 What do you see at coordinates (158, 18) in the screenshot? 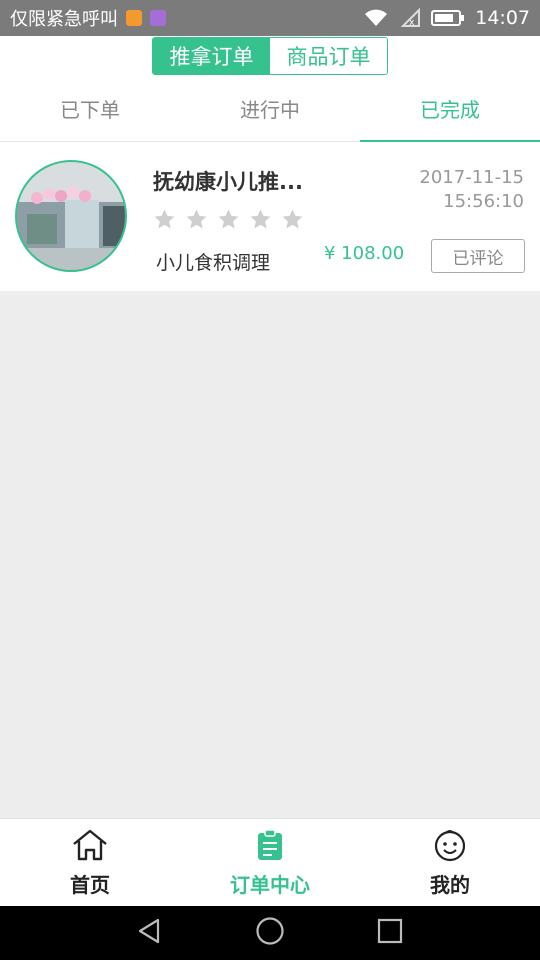
I see `notification-gallery-icon` at bounding box center [158, 18].